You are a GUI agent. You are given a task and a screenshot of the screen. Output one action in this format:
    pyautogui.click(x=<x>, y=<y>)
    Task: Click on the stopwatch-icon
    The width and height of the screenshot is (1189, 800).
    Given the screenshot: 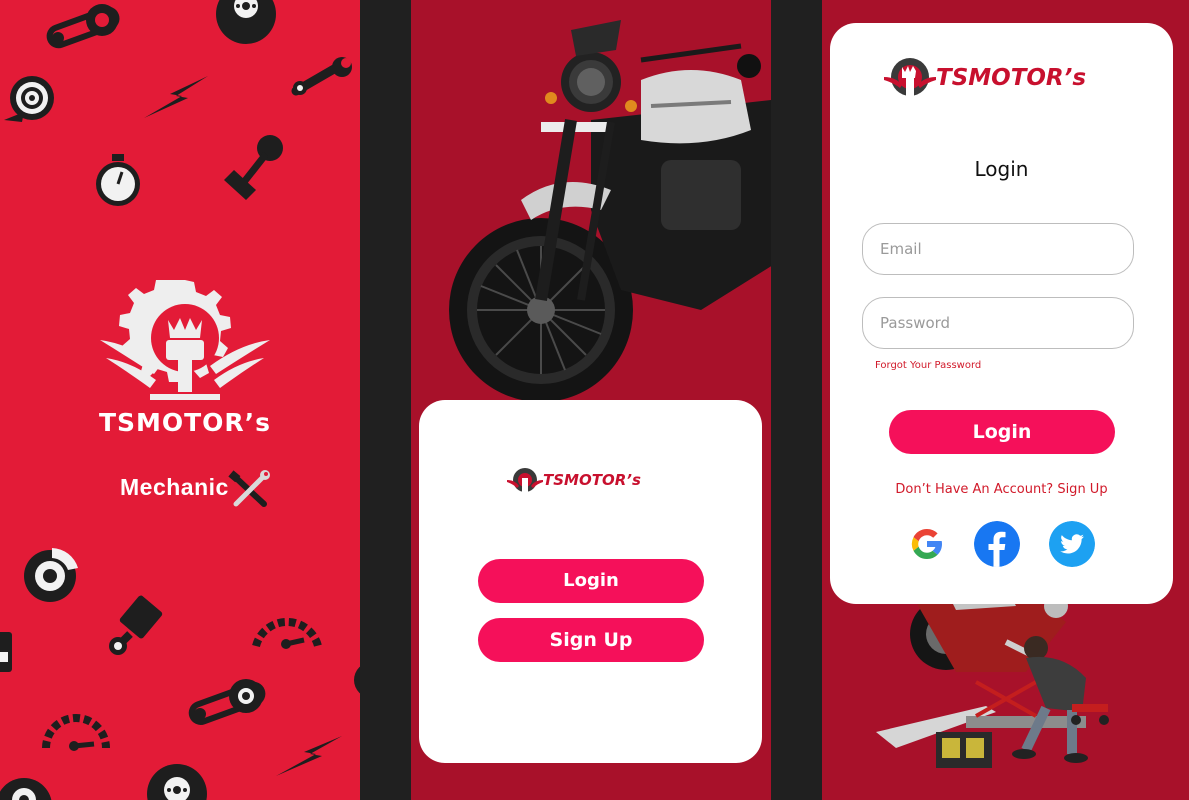 What is the action you would take?
    pyautogui.click(x=118, y=180)
    